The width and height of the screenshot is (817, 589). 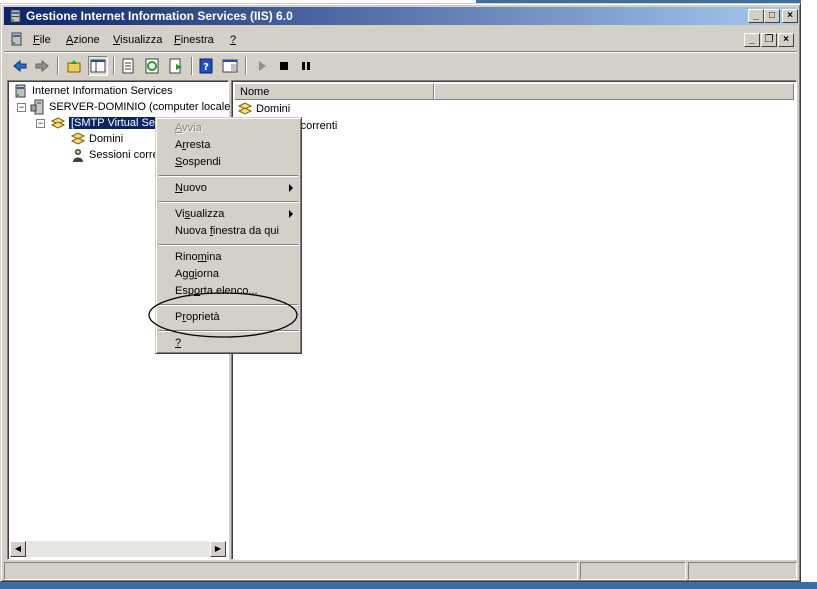 I want to click on desktop-taskbar-edge, so click(x=408, y=585).